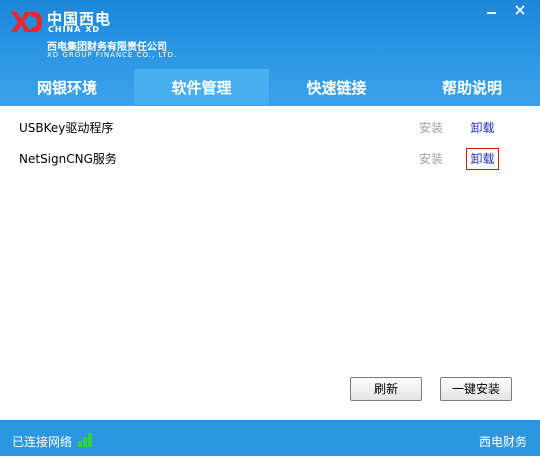 Image resolution: width=540 pixels, height=456 pixels. I want to click on close-button, so click(520, 10).